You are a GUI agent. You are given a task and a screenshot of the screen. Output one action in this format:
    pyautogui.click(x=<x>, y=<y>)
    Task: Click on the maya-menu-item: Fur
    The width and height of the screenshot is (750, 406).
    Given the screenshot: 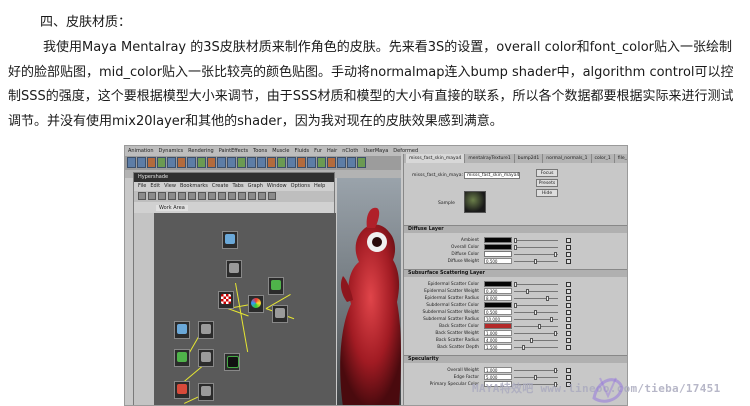 What is the action you would take?
    pyautogui.click(x=318, y=151)
    